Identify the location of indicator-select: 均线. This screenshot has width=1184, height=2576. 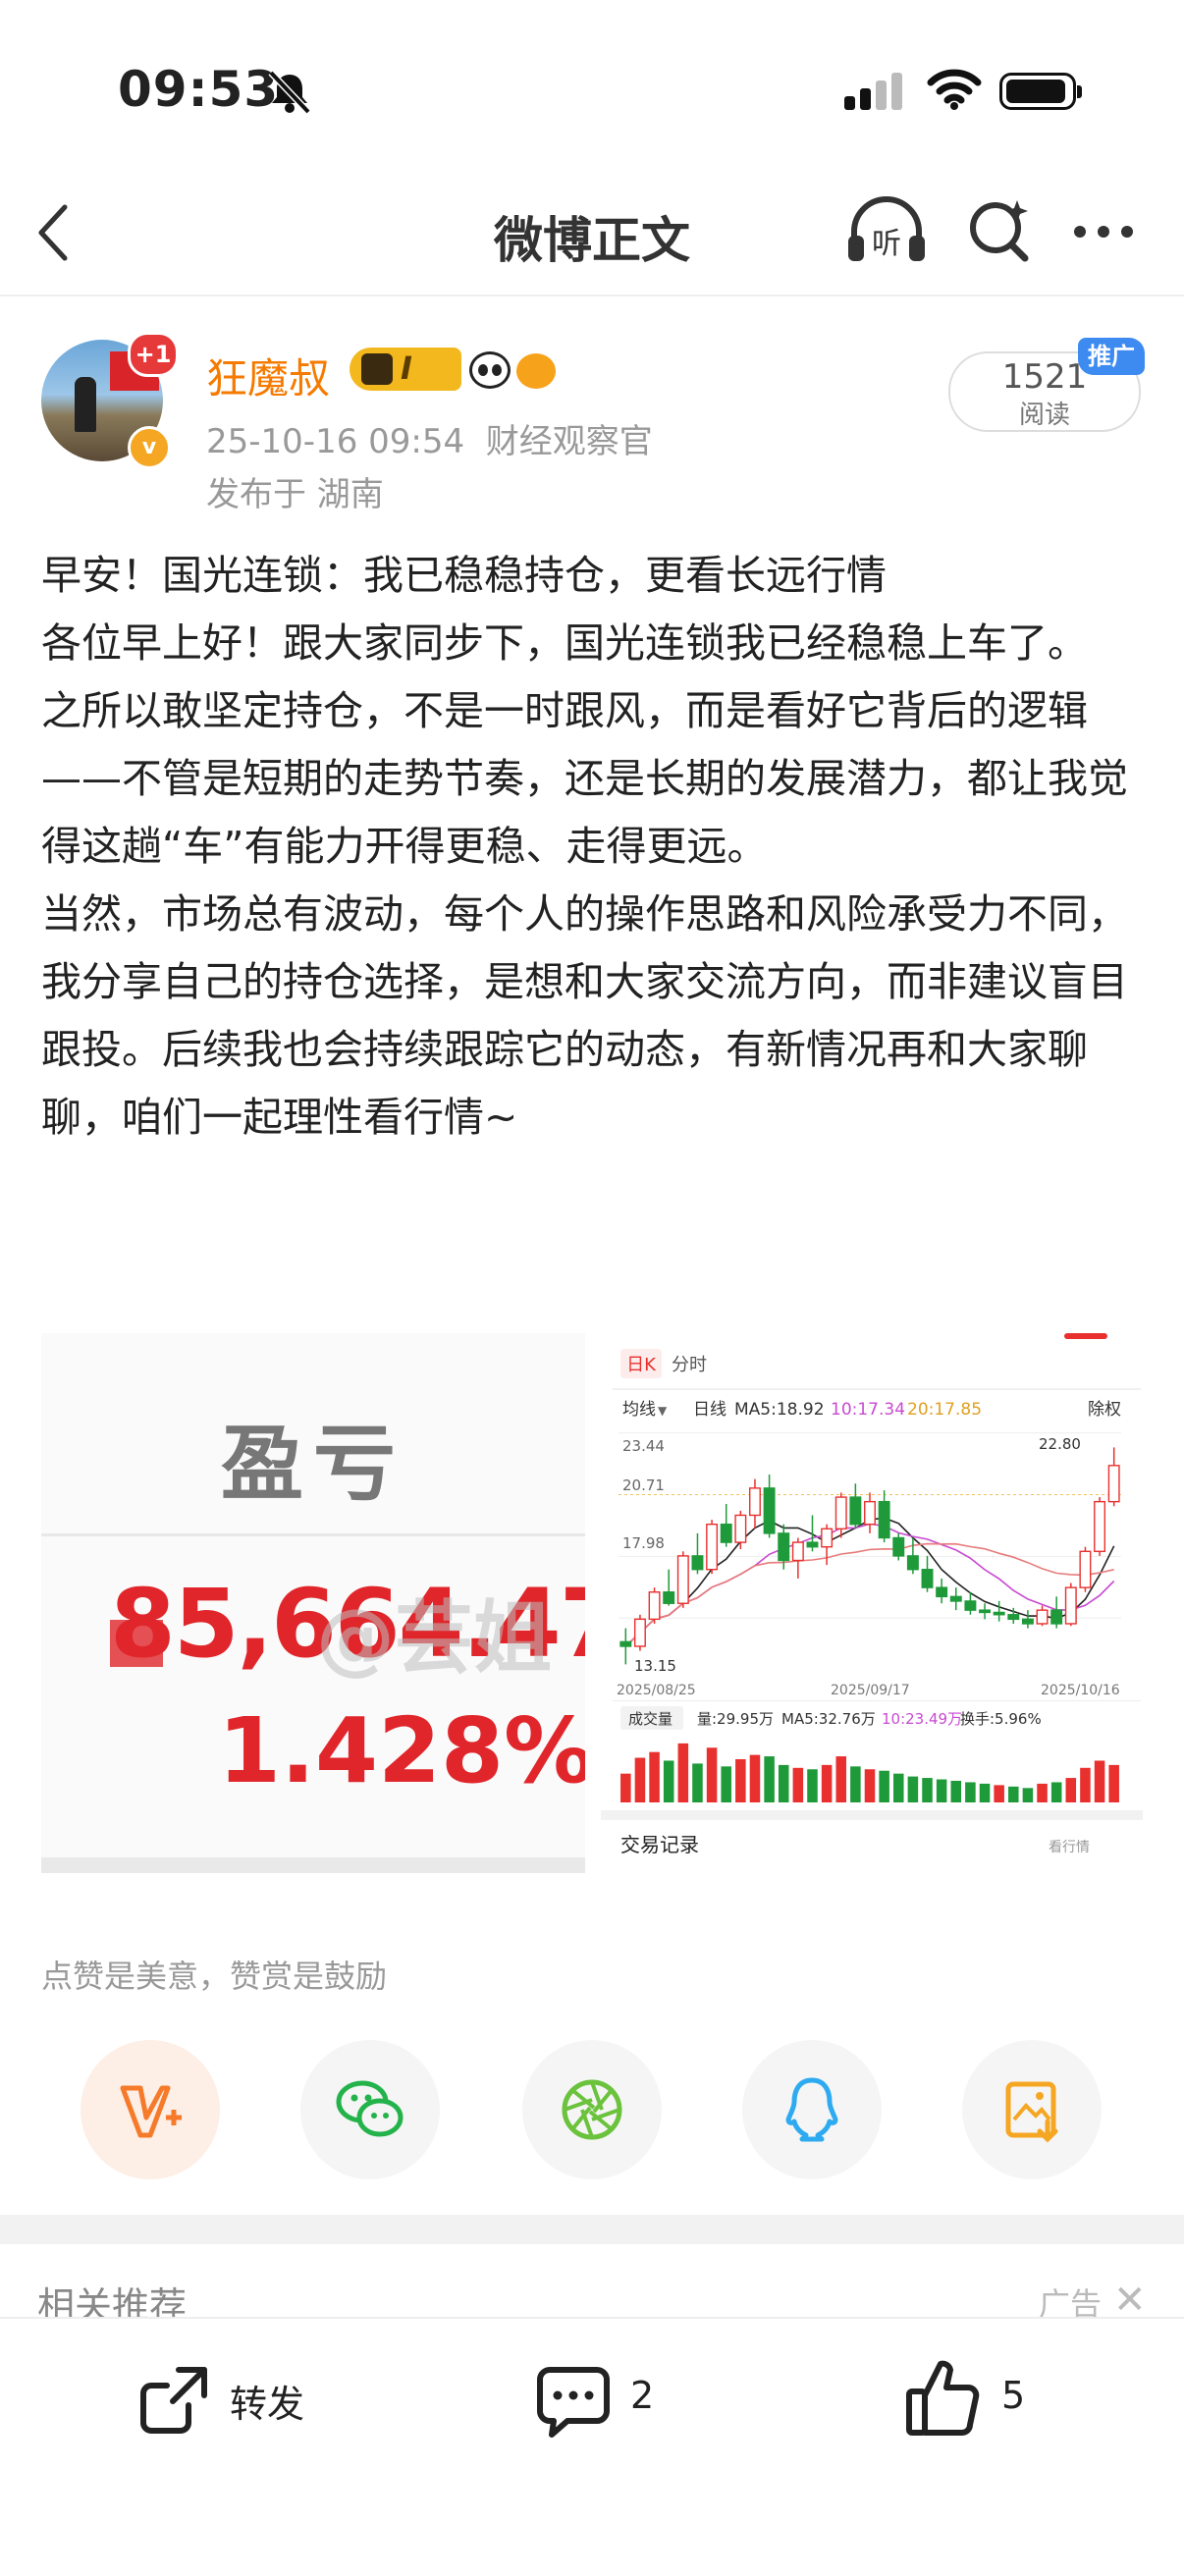
(639, 1410).